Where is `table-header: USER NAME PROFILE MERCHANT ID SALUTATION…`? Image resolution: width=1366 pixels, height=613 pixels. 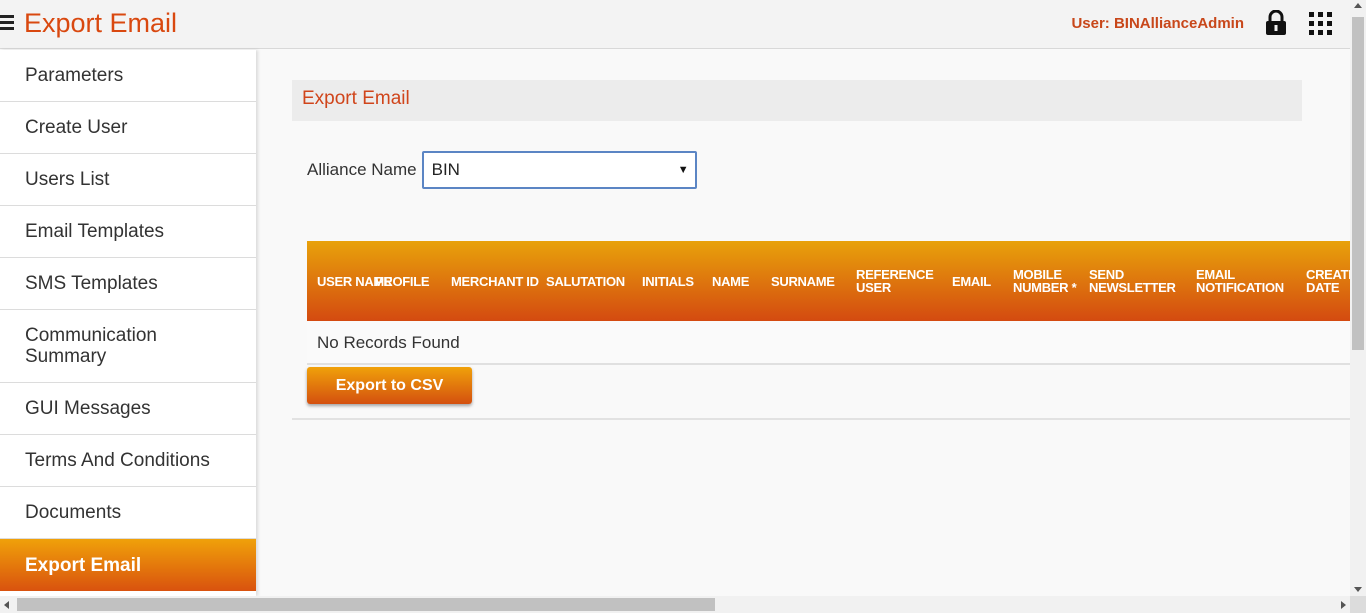
table-header: USER NAME PROFILE MERCHANT ID SALUTATION… is located at coordinates (828, 281).